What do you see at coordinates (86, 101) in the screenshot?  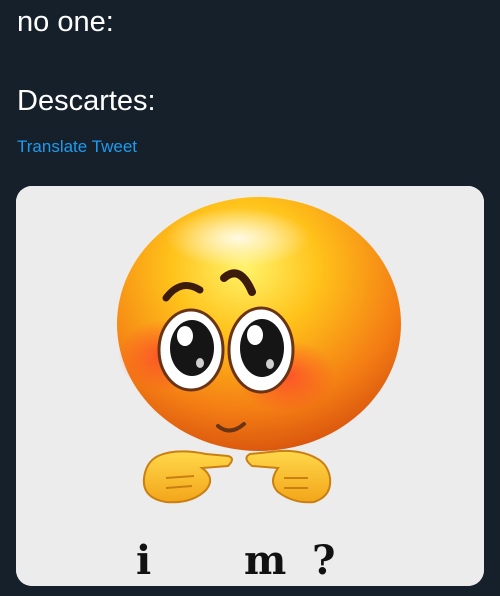 I see `tweet-text-line-2: Descartes:` at bounding box center [86, 101].